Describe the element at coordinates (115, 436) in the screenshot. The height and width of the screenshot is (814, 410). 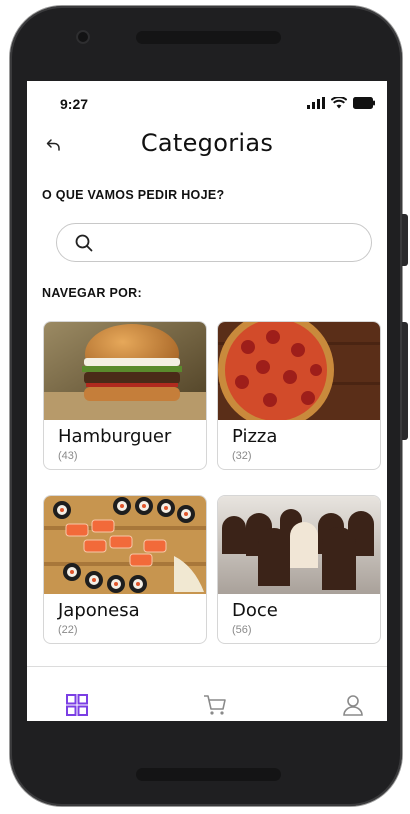
I see `category-name: Hamburguer` at that location.